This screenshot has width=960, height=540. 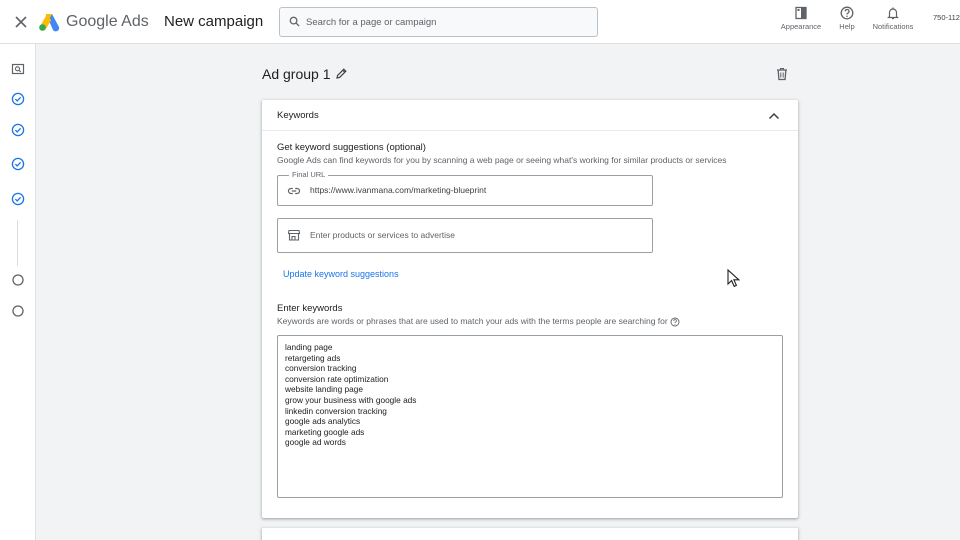 What do you see at coordinates (782, 74) in the screenshot?
I see `trash-icon` at bounding box center [782, 74].